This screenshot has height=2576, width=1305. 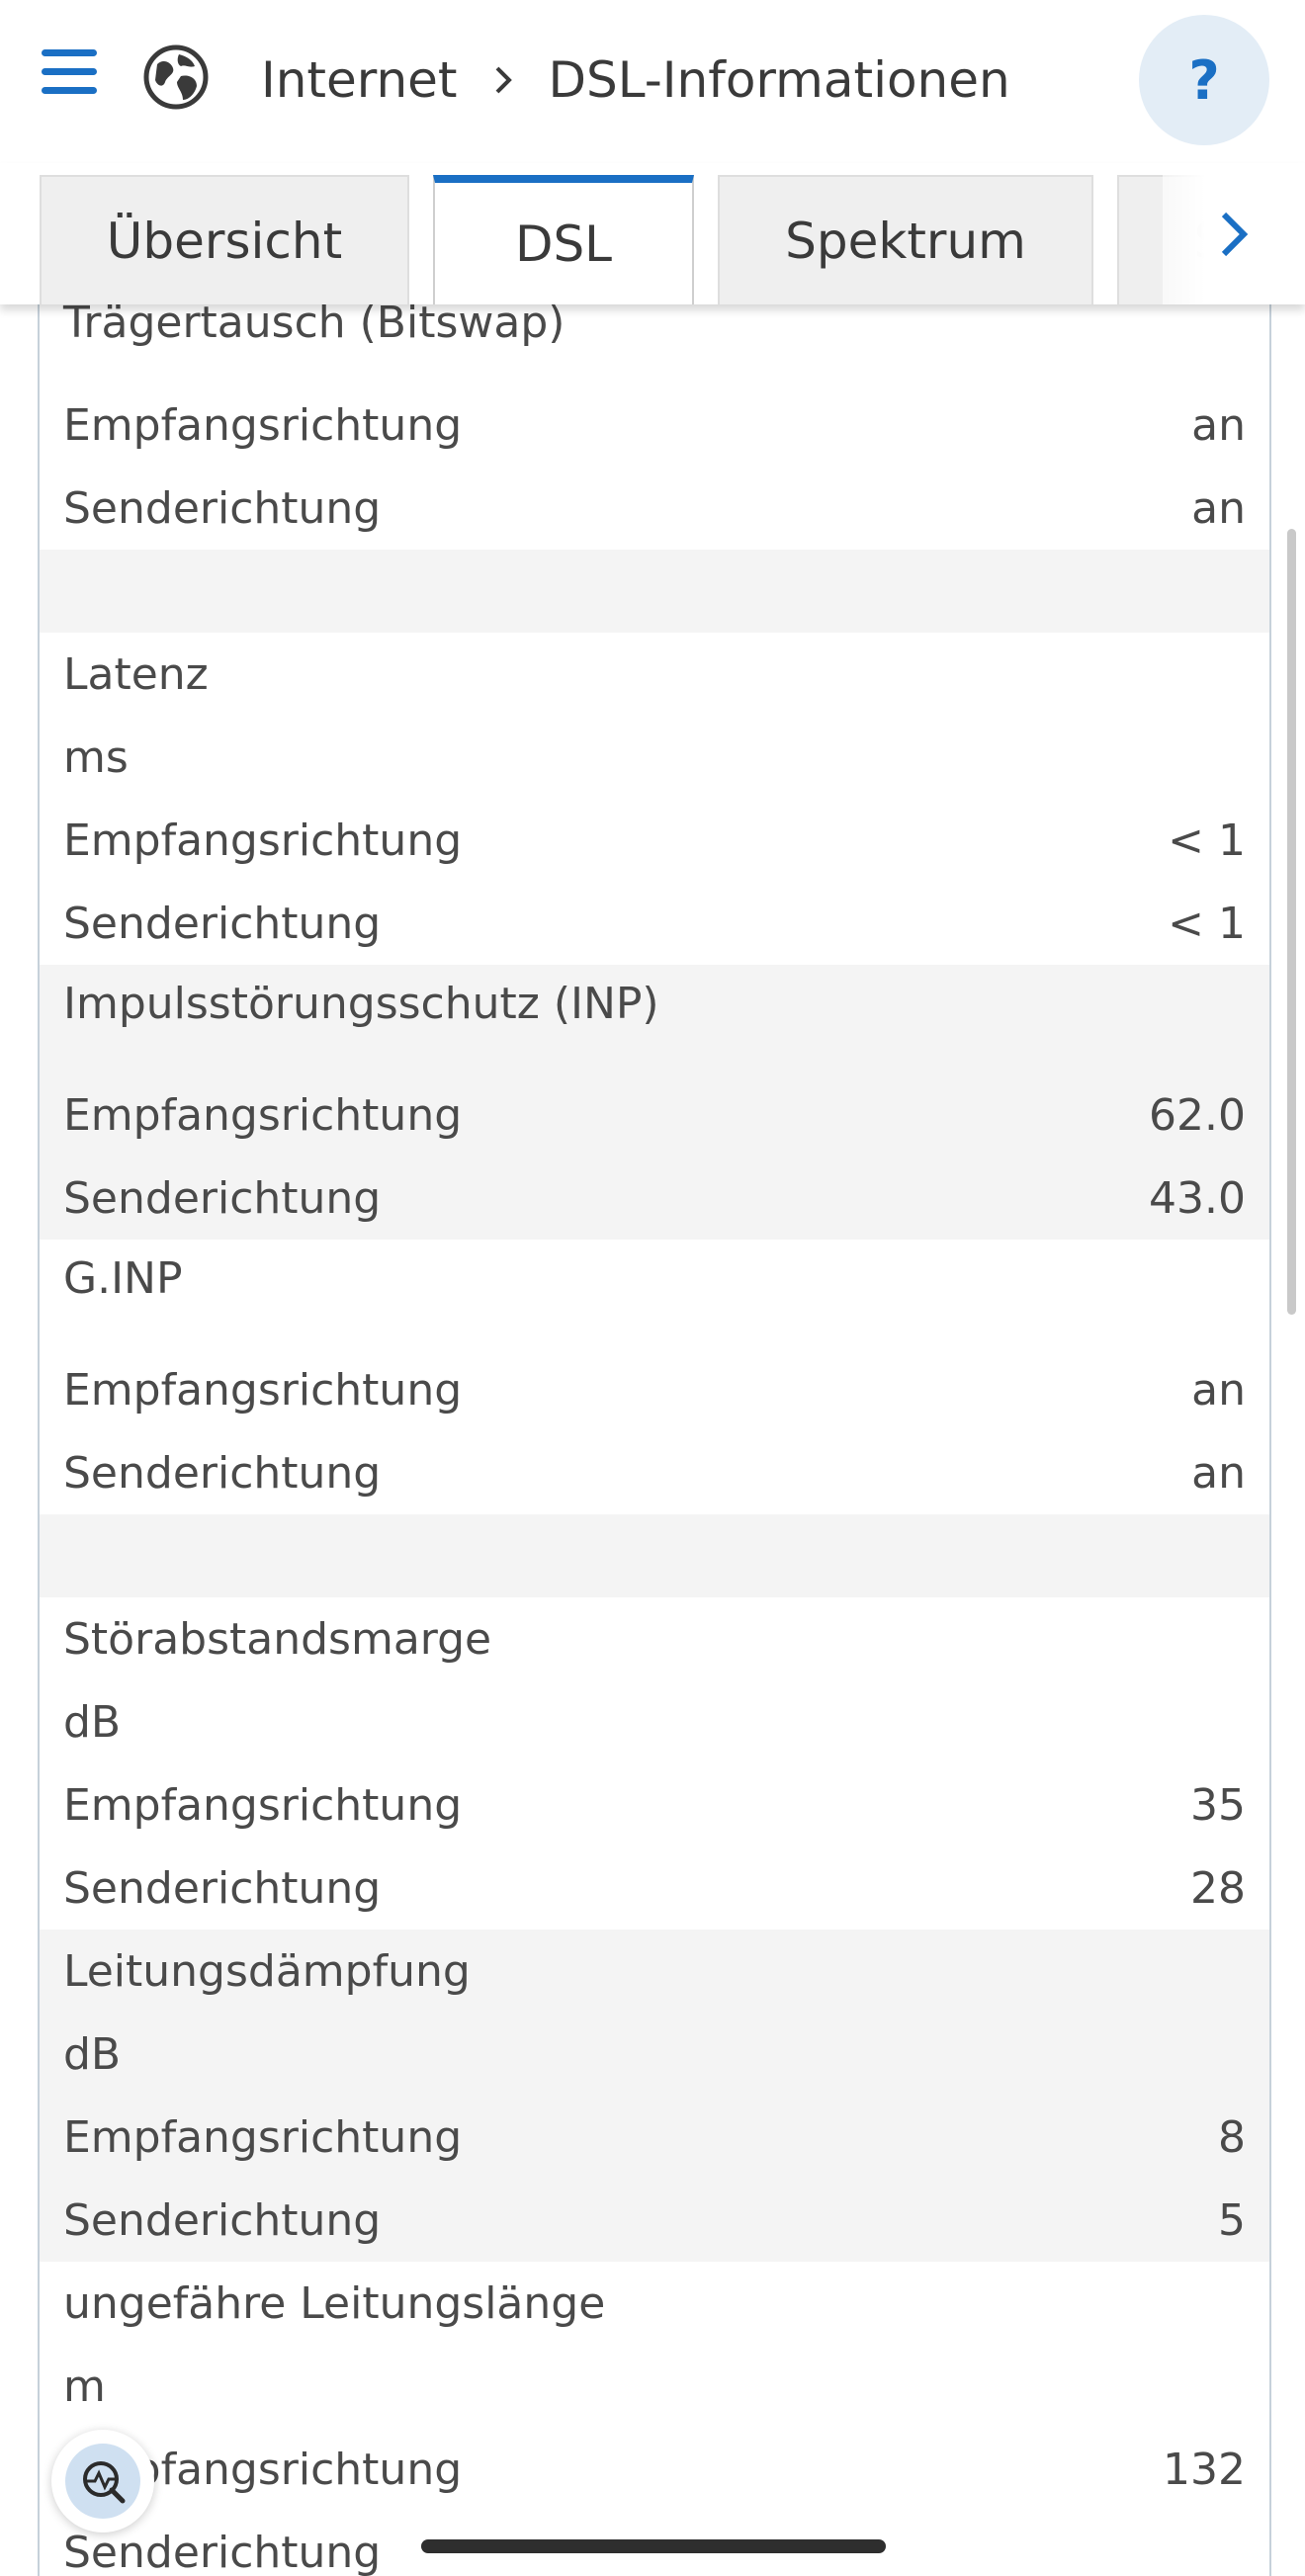 I want to click on menu-icon, so click(x=69, y=72).